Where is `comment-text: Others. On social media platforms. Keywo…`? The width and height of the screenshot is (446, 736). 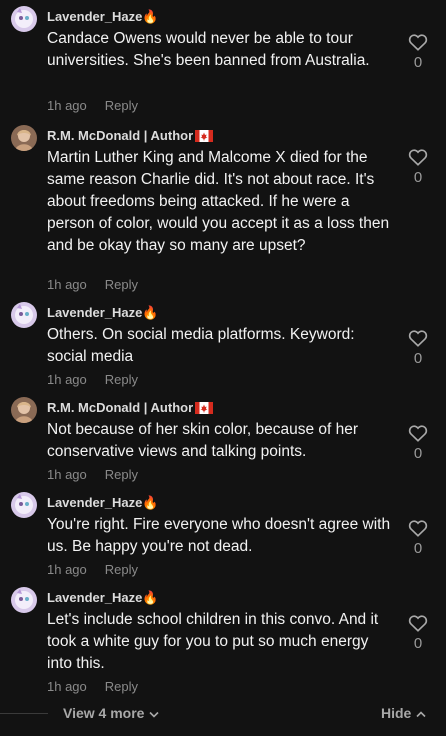 comment-text: Others. On social media platforms. Keywo… is located at coordinates (201, 345).